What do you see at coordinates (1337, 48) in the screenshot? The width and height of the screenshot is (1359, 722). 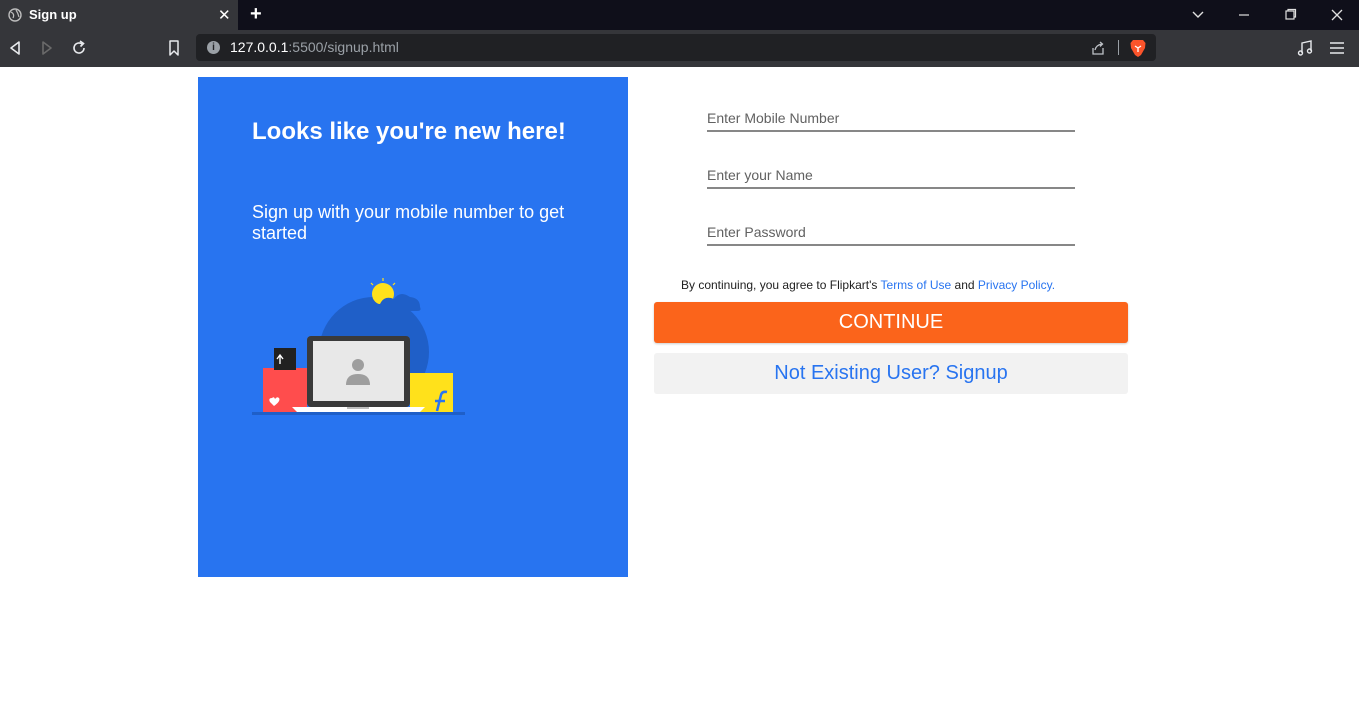 I see `menu-icon` at bounding box center [1337, 48].